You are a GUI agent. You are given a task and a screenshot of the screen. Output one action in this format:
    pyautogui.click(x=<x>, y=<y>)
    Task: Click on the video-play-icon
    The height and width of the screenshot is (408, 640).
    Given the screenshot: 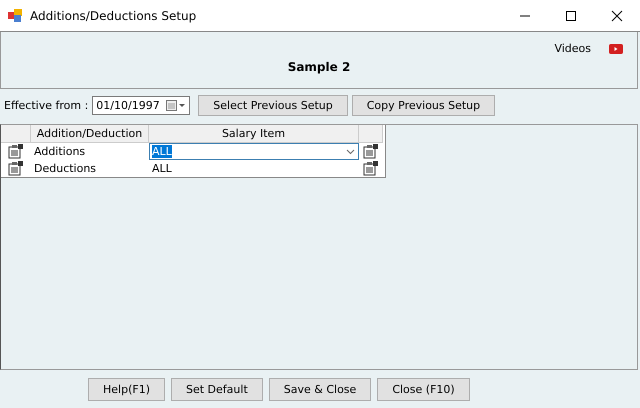 What is the action you would take?
    pyautogui.click(x=616, y=49)
    